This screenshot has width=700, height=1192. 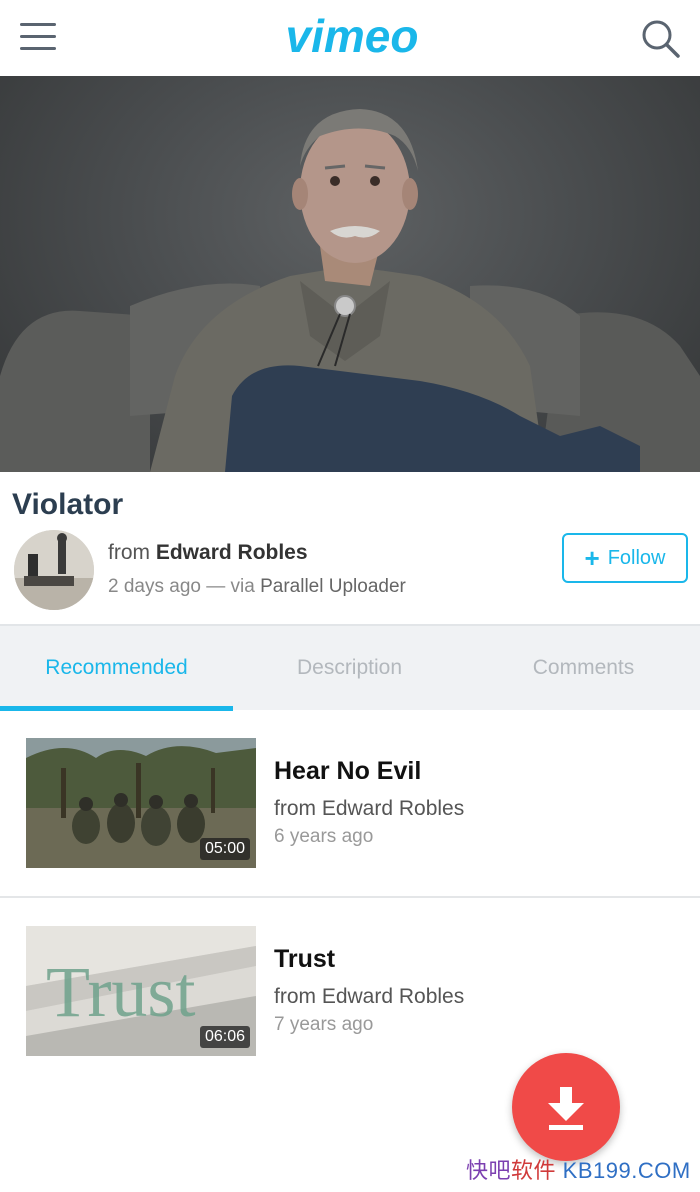 I want to click on svg-text: Trust, so click(x=120, y=992).